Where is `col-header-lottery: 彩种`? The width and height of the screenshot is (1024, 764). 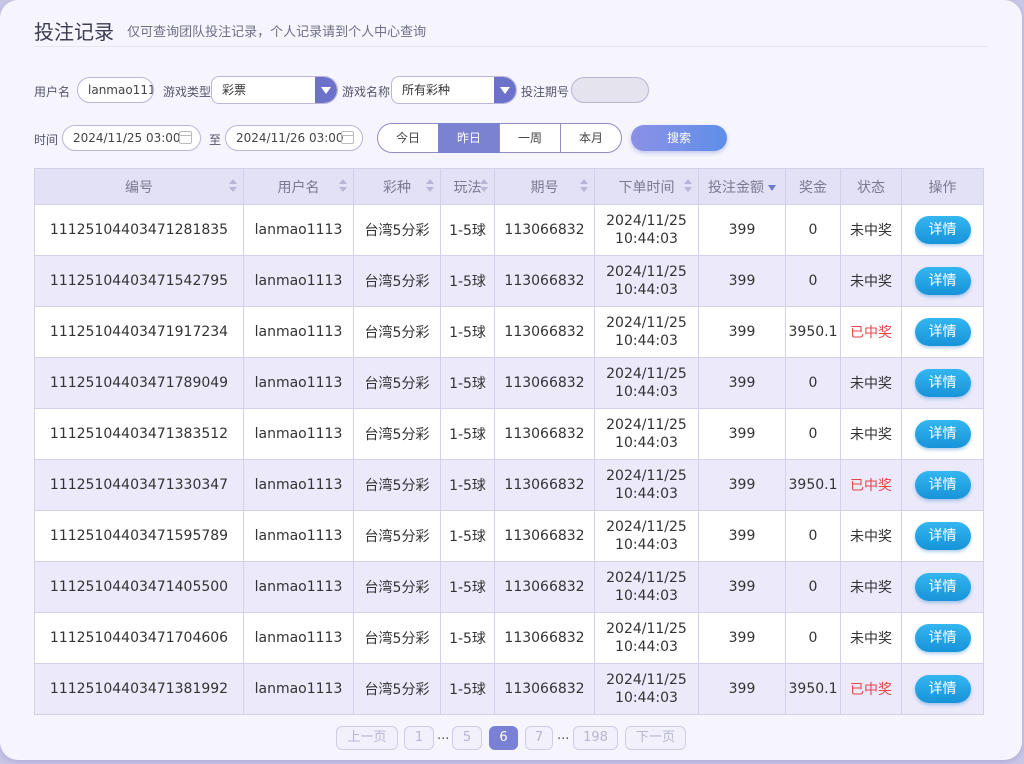
col-header-lottery: 彩种 is located at coordinates (397, 186).